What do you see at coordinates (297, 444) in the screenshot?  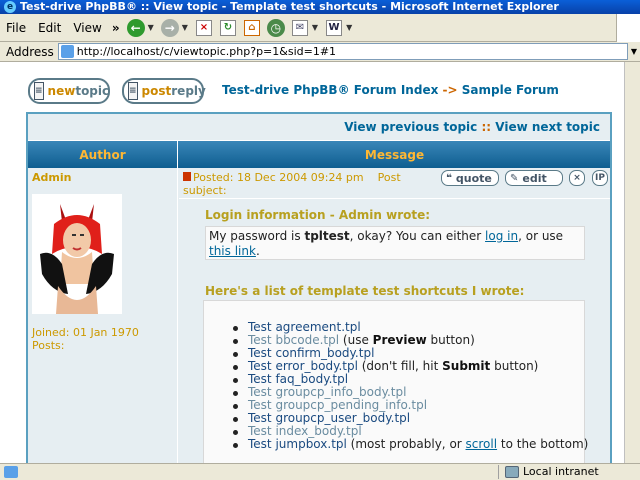 I see `shortcut-link: Test jumpbox.tpl` at bounding box center [297, 444].